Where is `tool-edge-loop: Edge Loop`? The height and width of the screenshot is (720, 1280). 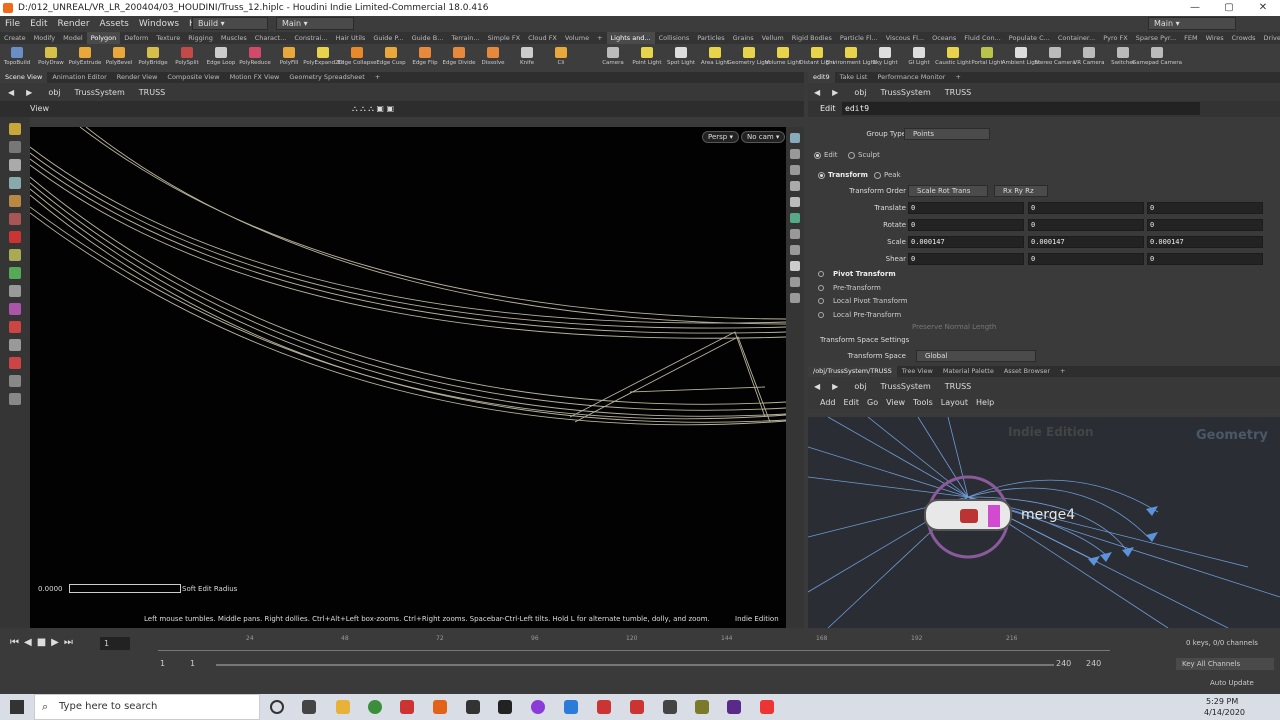
tool-edge-loop: Edge Loop is located at coordinates (221, 58).